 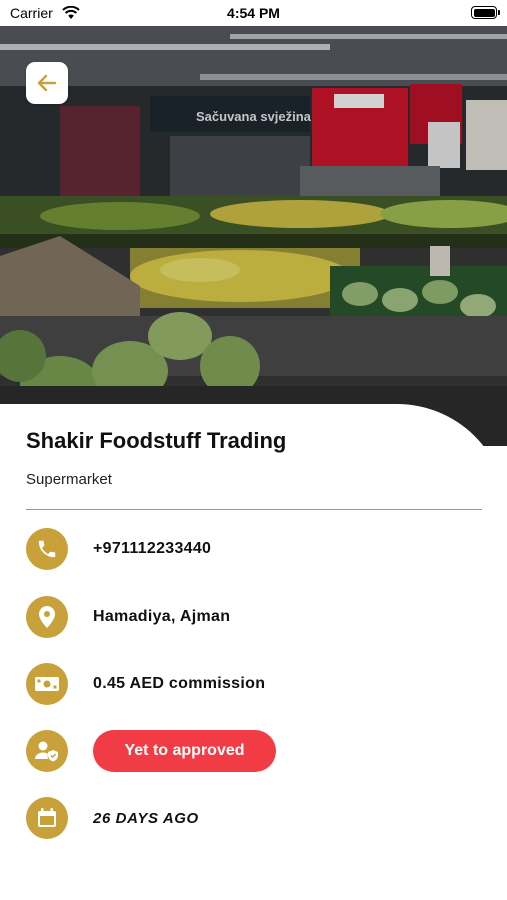 I want to click on back-button, so click(x=47, y=83).